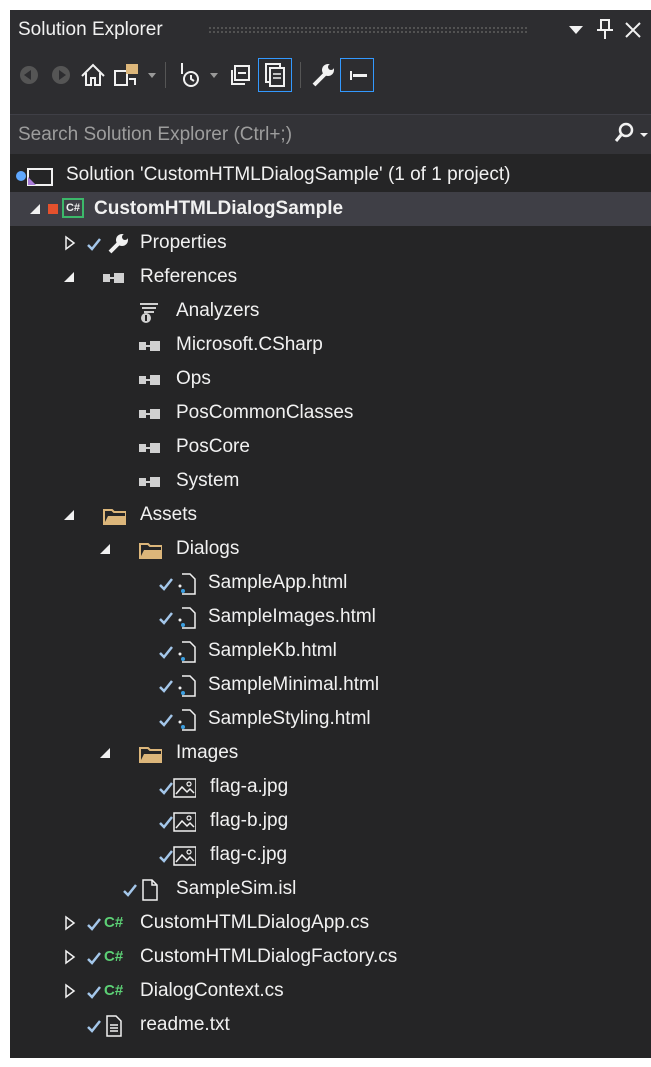 The width and height of the screenshot is (651, 1067). I want to click on tree-item-label: Analyzers, so click(218, 310).